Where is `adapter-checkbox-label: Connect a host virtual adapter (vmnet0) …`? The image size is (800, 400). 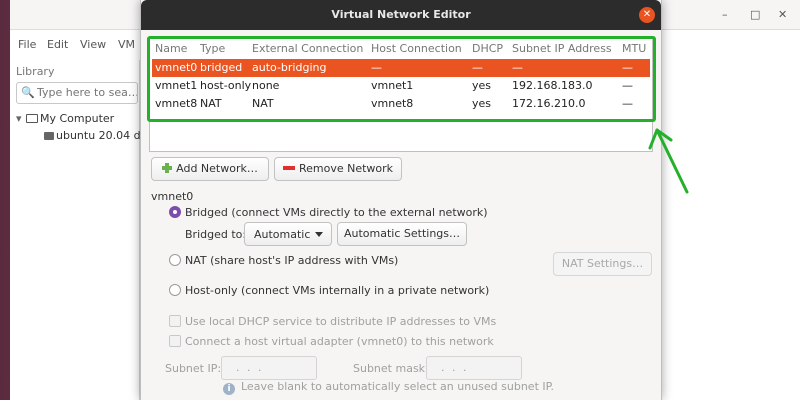
adapter-checkbox-label: Connect a host virtual adapter (vmnet0) … is located at coordinates (339, 341).